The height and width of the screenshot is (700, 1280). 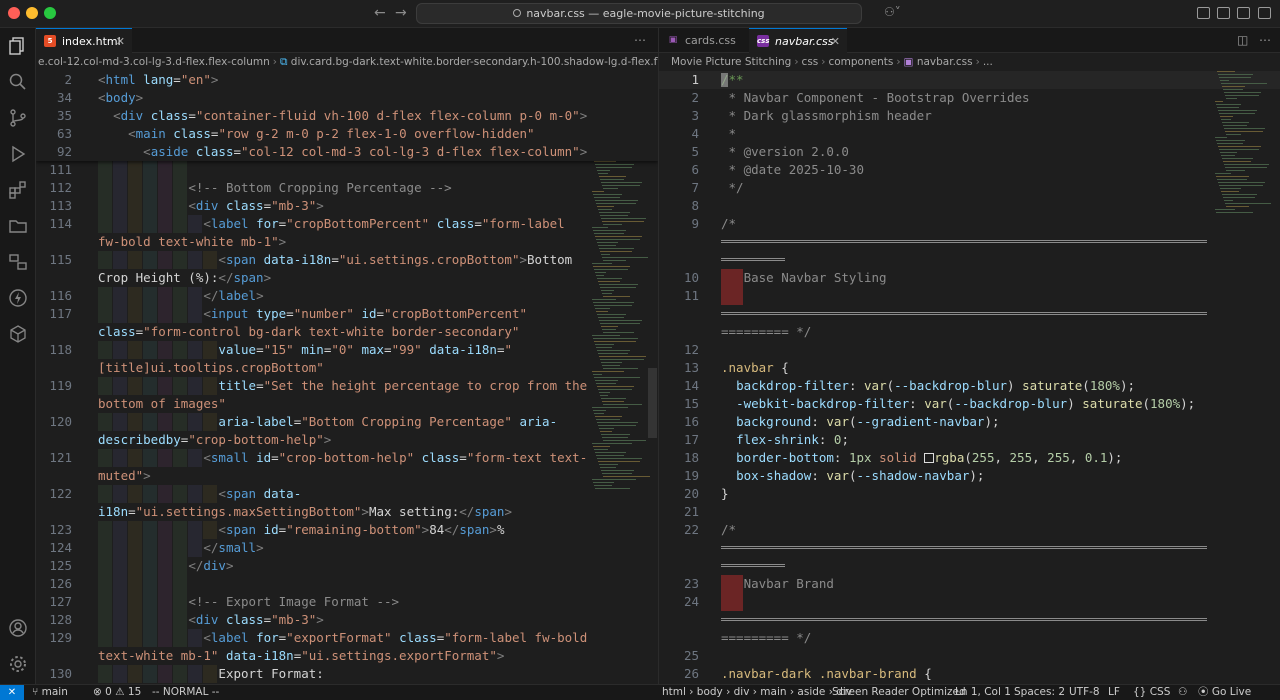 I want to click on code-line: bottom of images", so click(x=347, y=404).